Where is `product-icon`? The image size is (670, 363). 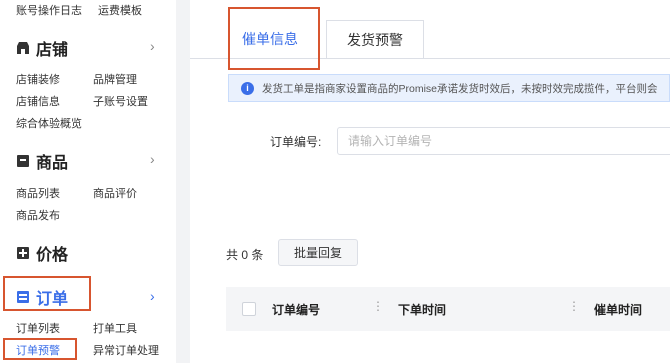
product-icon is located at coordinates (23, 161).